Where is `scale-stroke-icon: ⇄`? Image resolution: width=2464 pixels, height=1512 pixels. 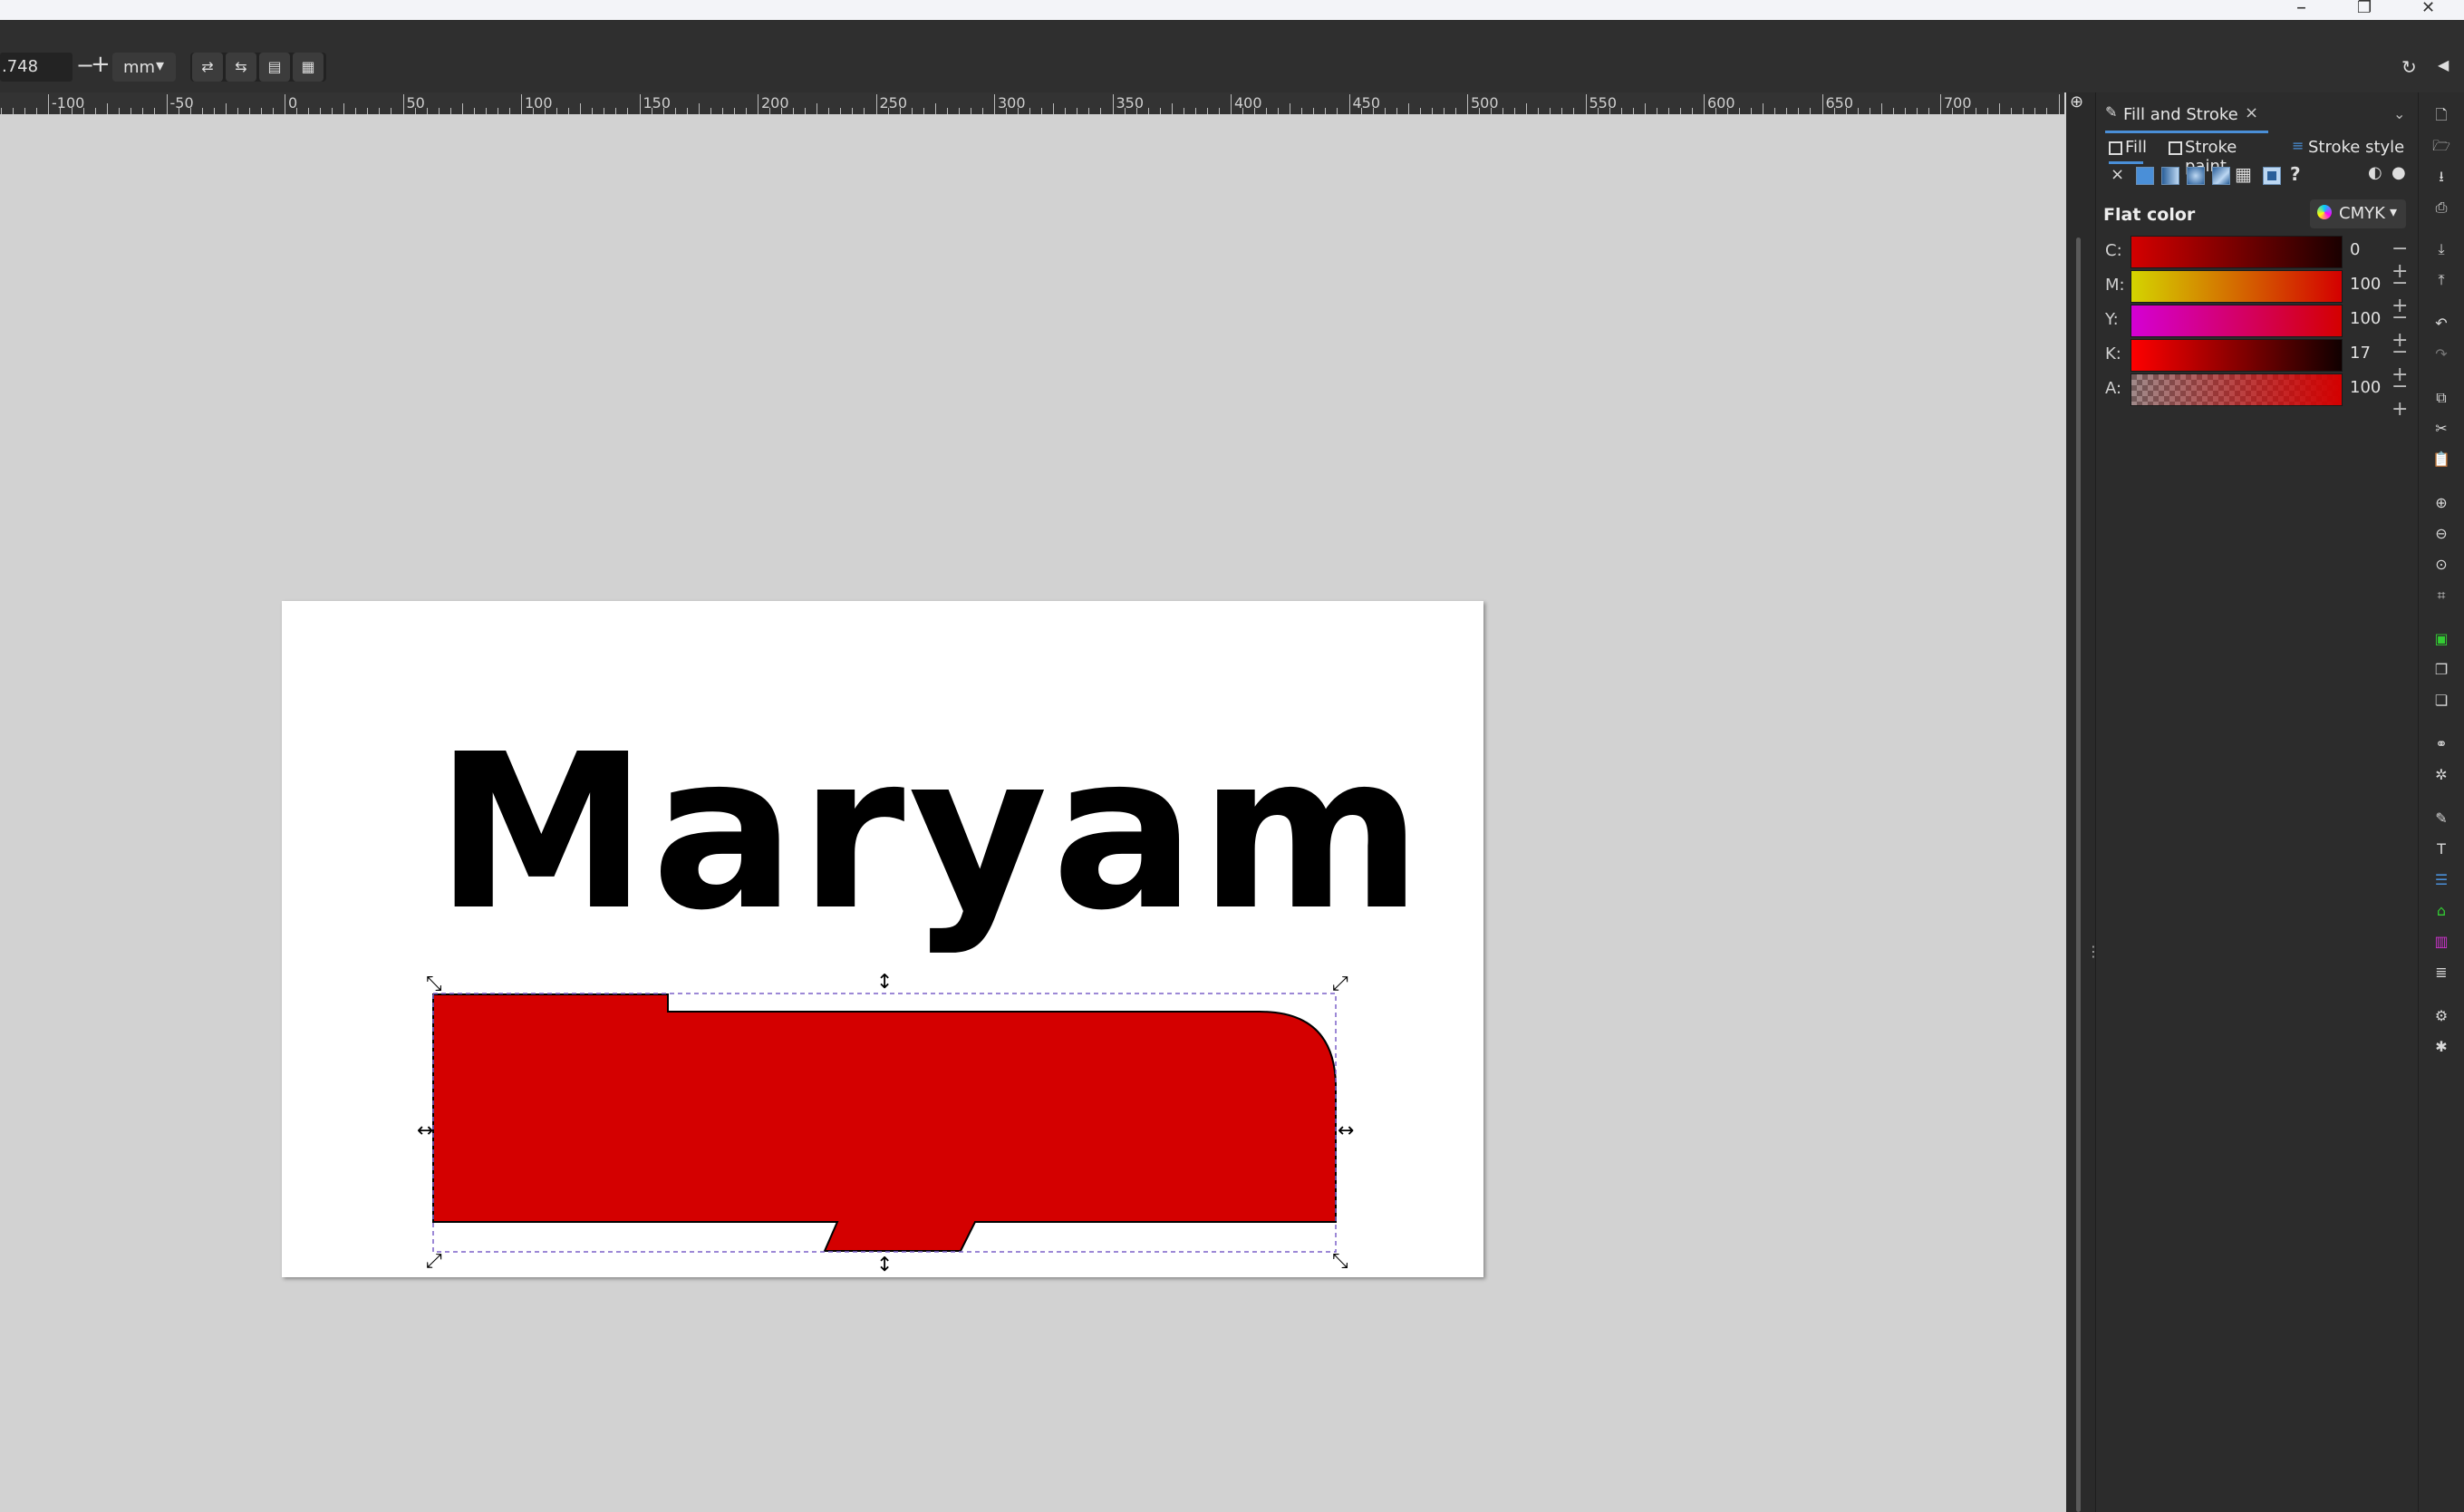
scale-stroke-icon: ⇄ is located at coordinates (207, 68).